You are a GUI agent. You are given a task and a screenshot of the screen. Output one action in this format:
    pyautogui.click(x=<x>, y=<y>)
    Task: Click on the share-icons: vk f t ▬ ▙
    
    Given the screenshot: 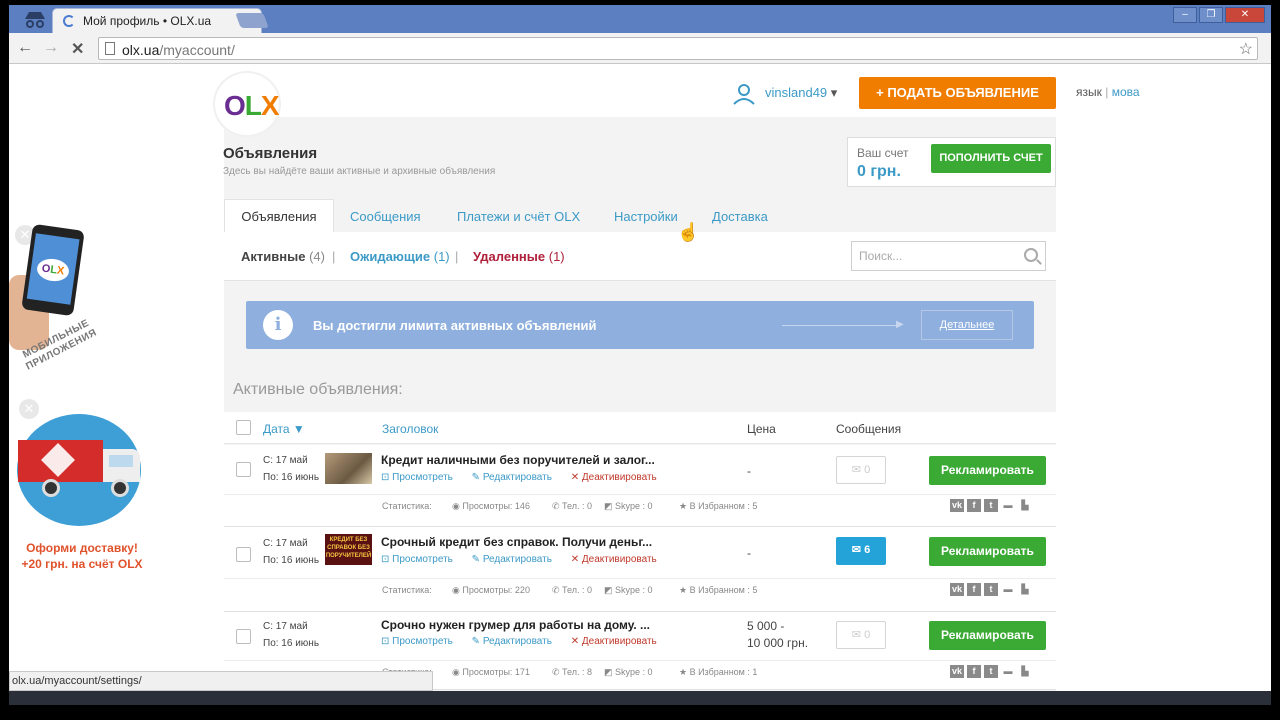 What is the action you would take?
    pyautogui.click(x=991, y=505)
    